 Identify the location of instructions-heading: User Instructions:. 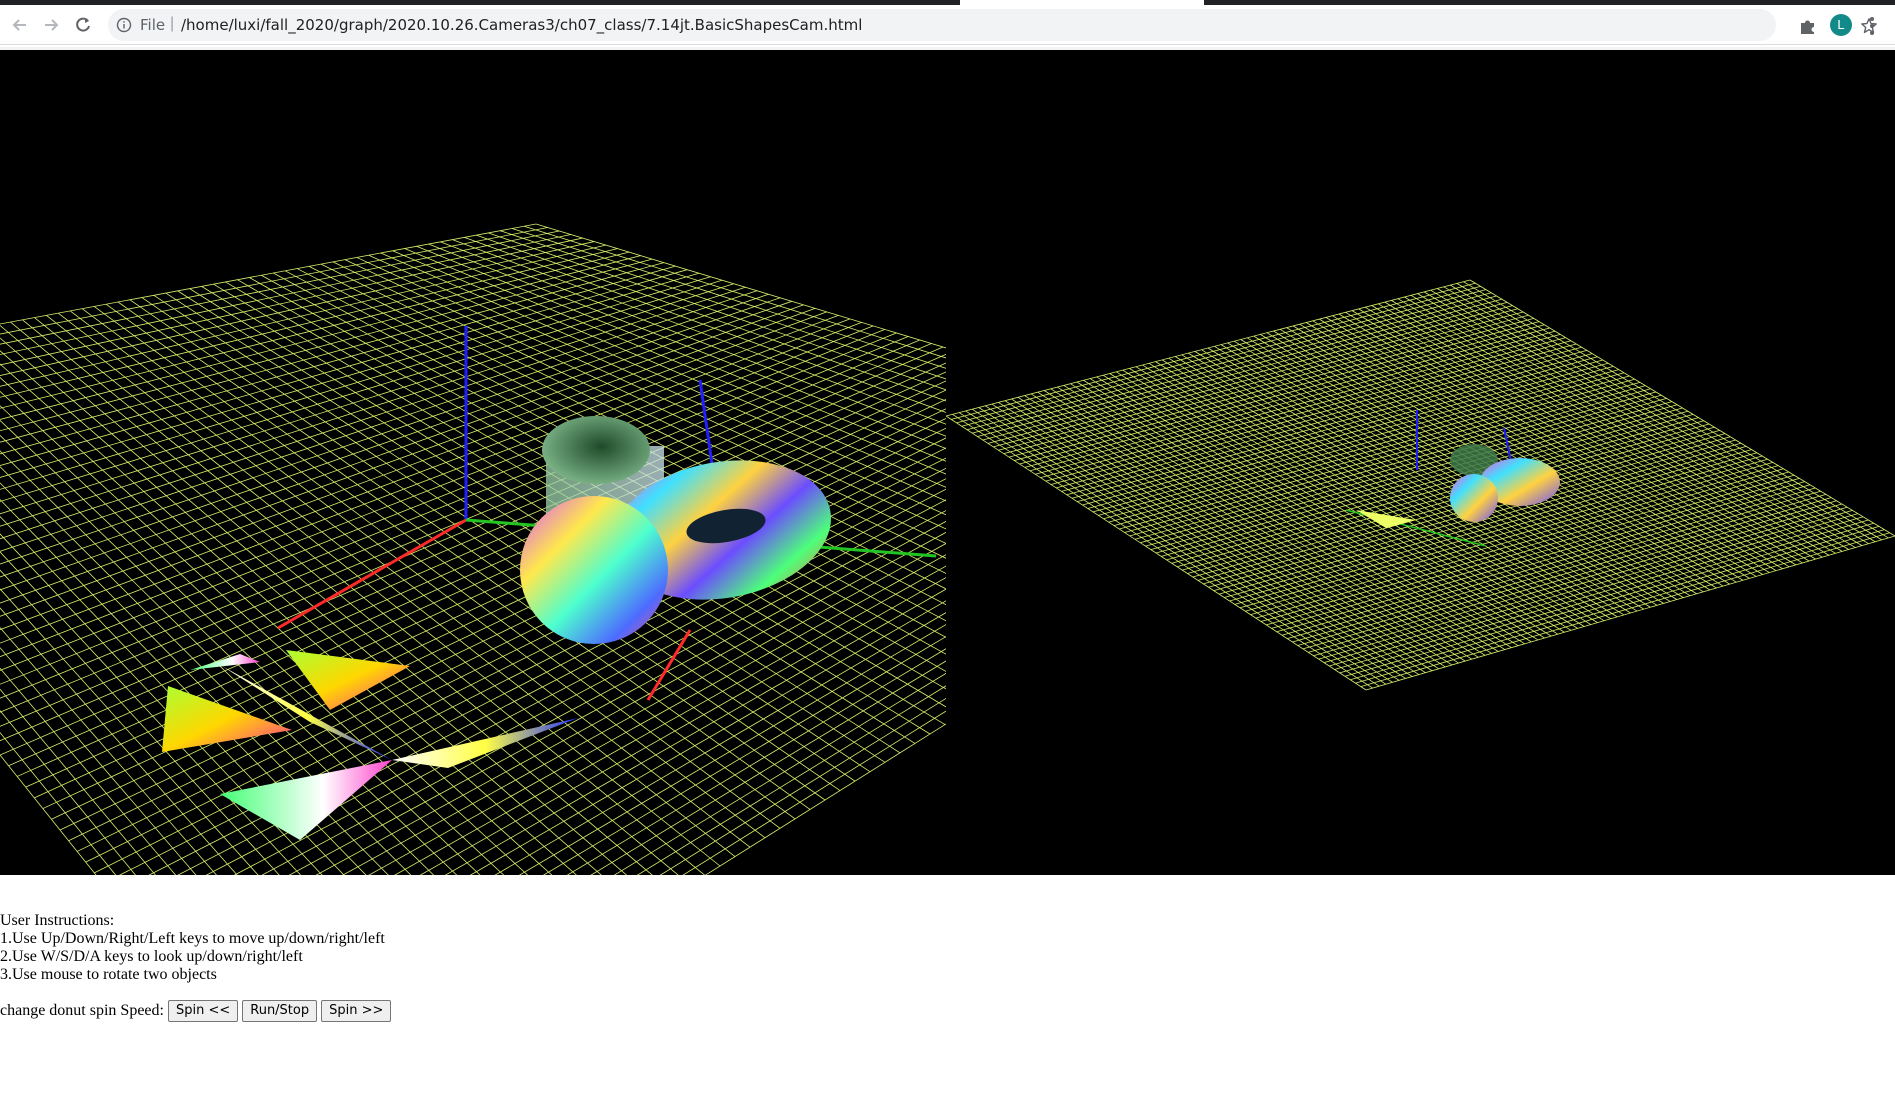
(57, 920).